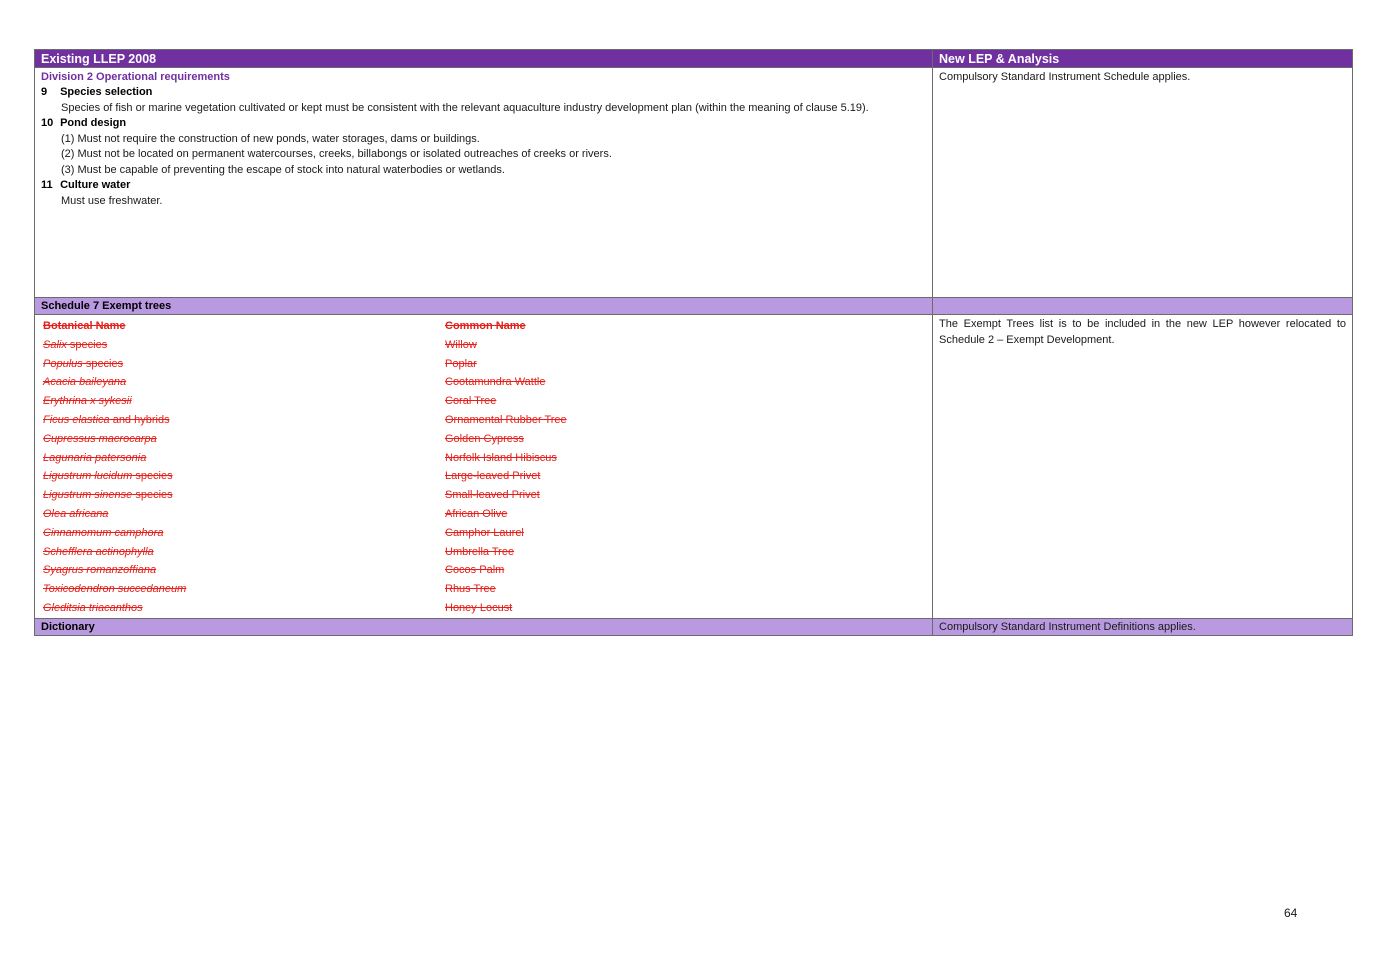 The image size is (1382, 977). What do you see at coordinates (99, 59) in the screenshot?
I see `header-existing-label: Existing LLEP 2008` at bounding box center [99, 59].